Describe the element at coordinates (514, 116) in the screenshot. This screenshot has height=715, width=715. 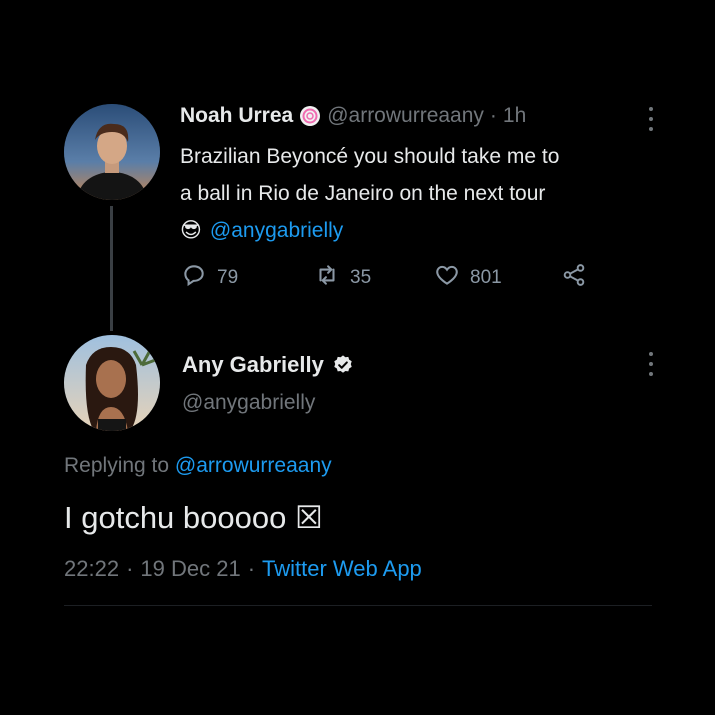
I see `tweet-time: 1h` at that location.